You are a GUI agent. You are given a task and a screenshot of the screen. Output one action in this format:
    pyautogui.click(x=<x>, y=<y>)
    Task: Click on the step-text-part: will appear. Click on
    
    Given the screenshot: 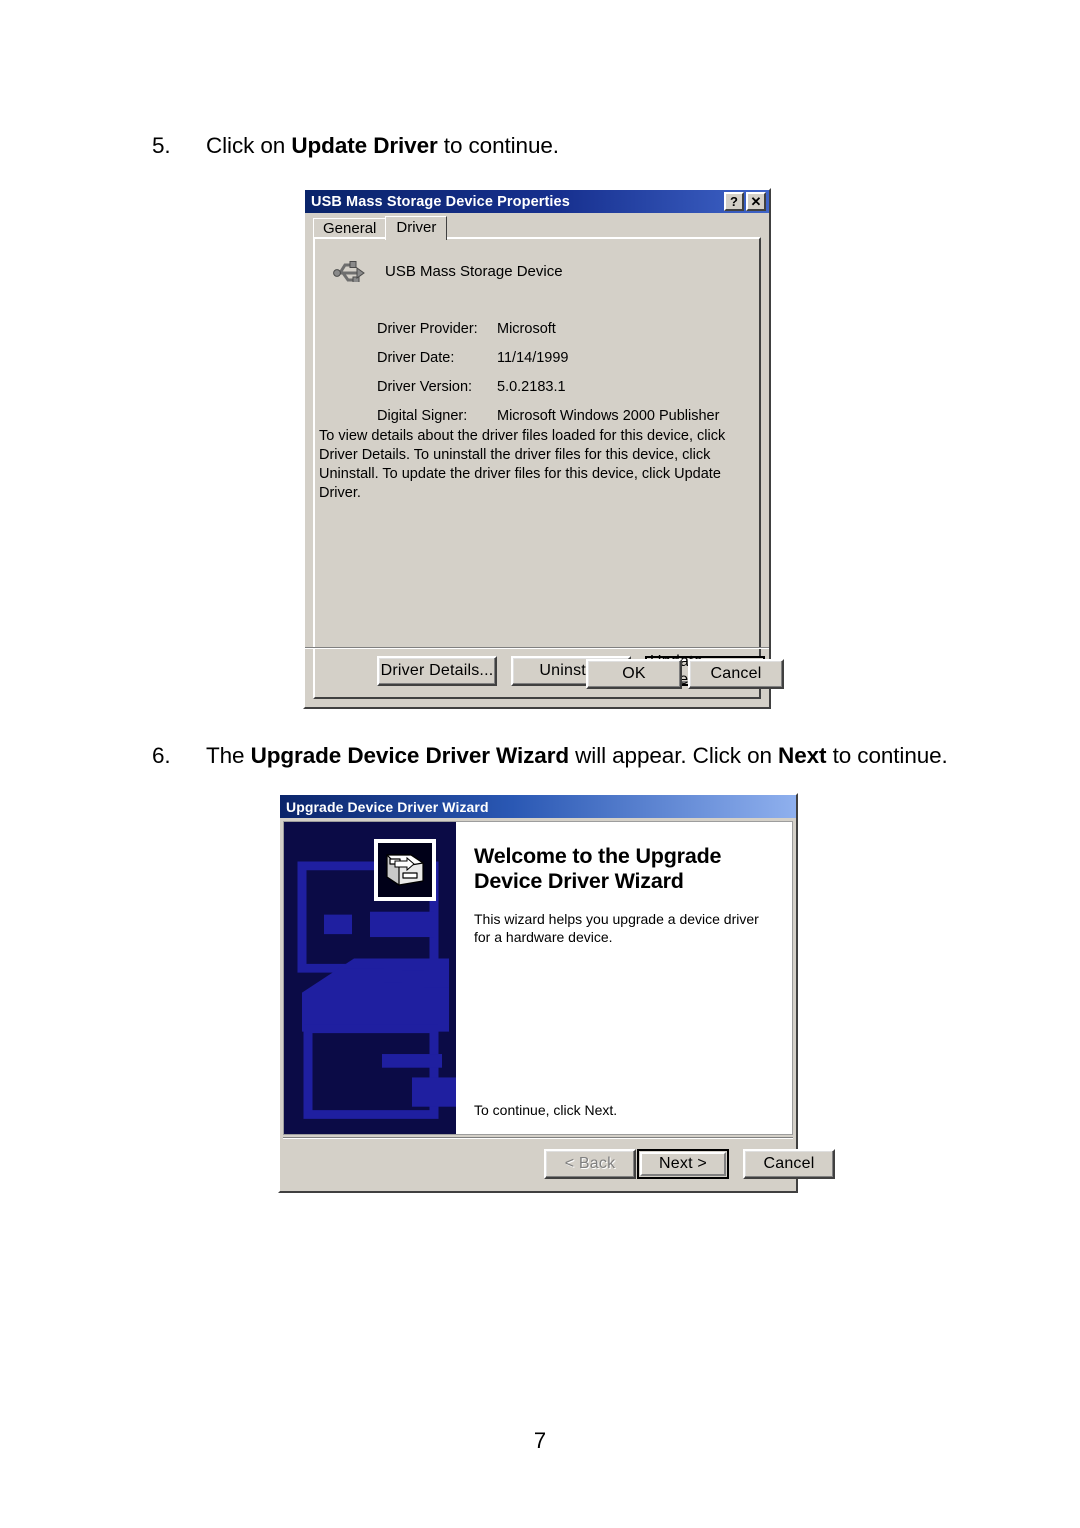 What is the action you would take?
    pyautogui.click(x=674, y=755)
    